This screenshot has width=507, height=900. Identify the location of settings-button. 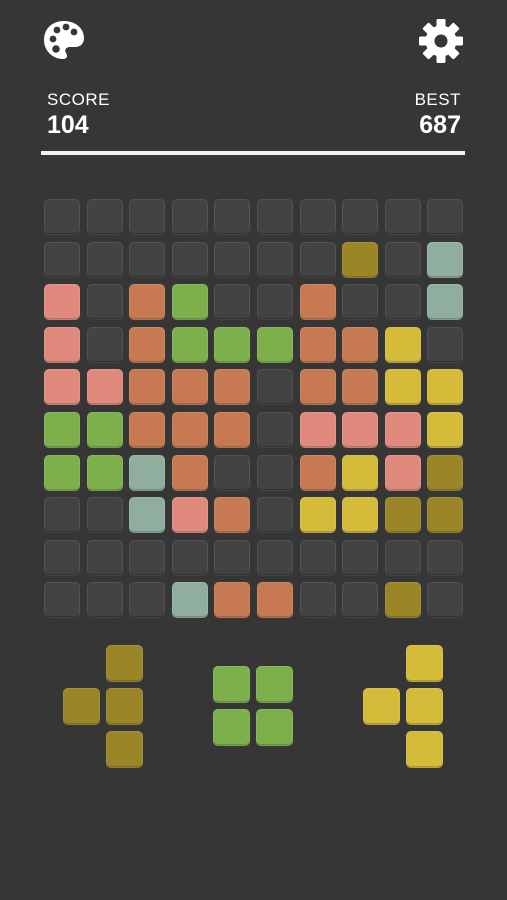
(440, 40).